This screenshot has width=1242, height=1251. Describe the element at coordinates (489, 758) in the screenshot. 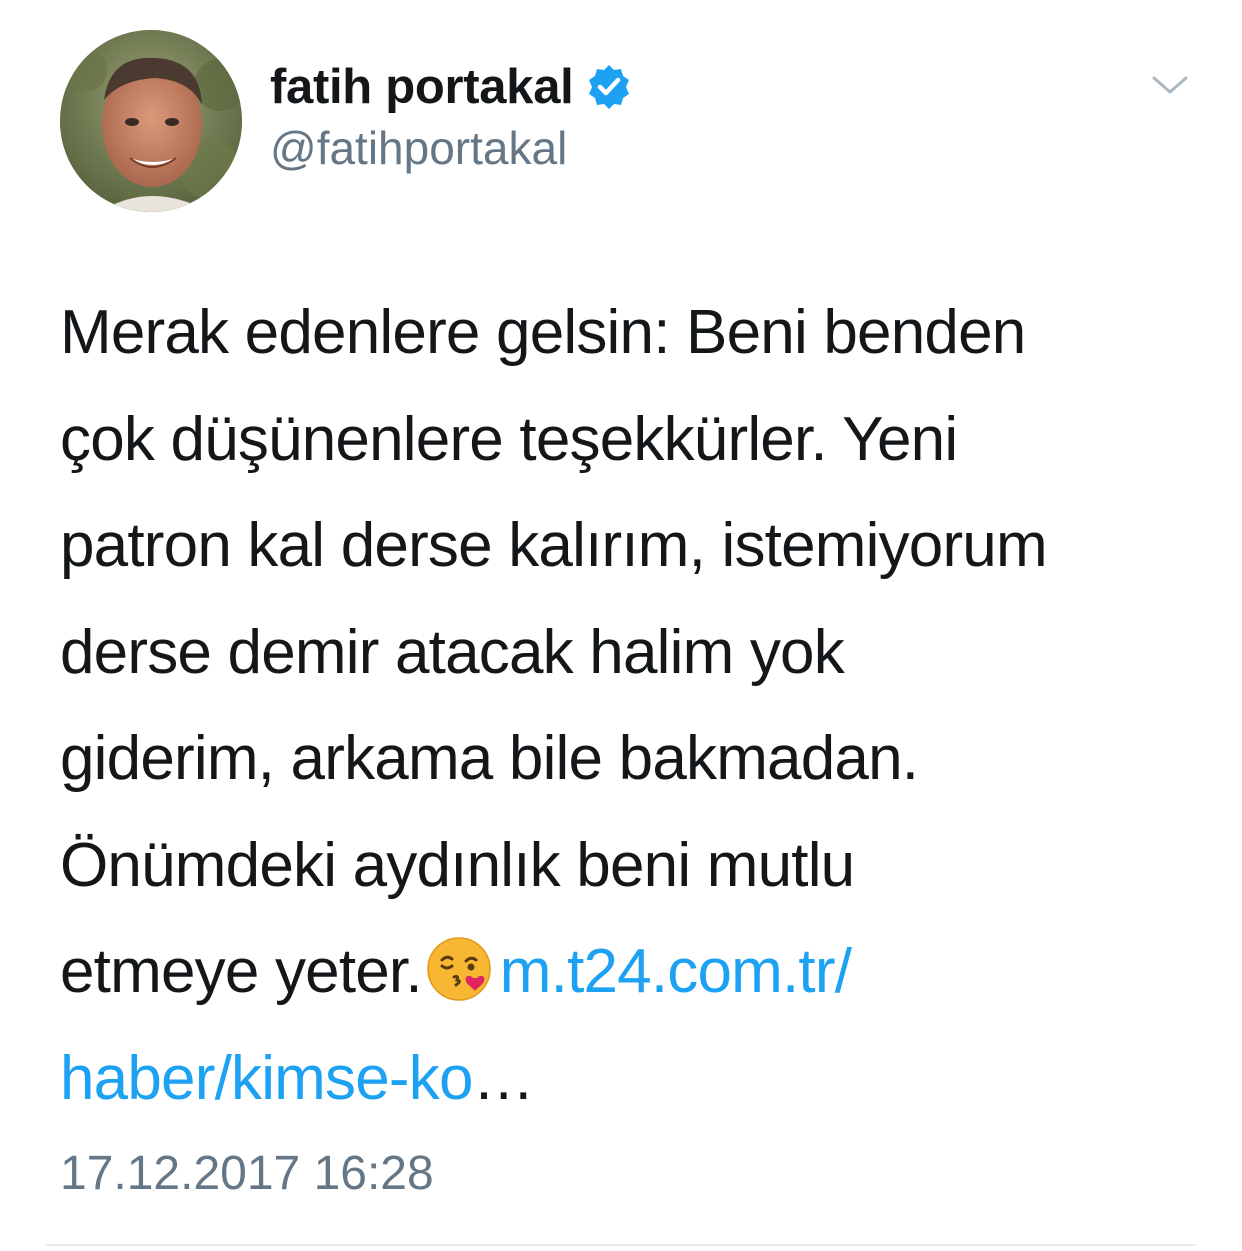

I see `tweet-text-line: giderim, arkama bile bakmadan.` at that location.